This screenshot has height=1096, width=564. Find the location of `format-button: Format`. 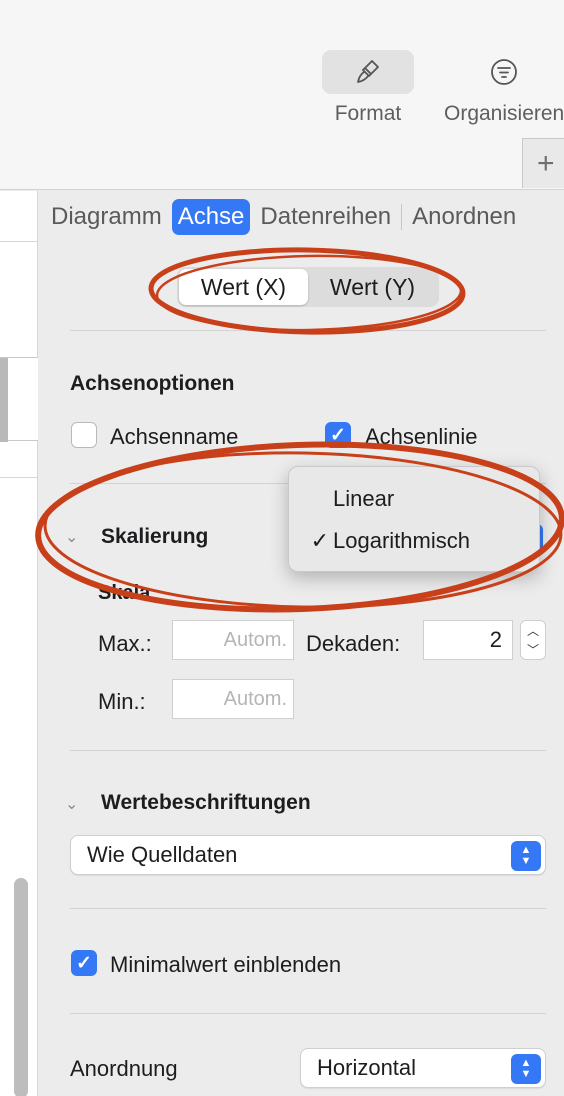

format-button: Format is located at coordinates (368, 88).